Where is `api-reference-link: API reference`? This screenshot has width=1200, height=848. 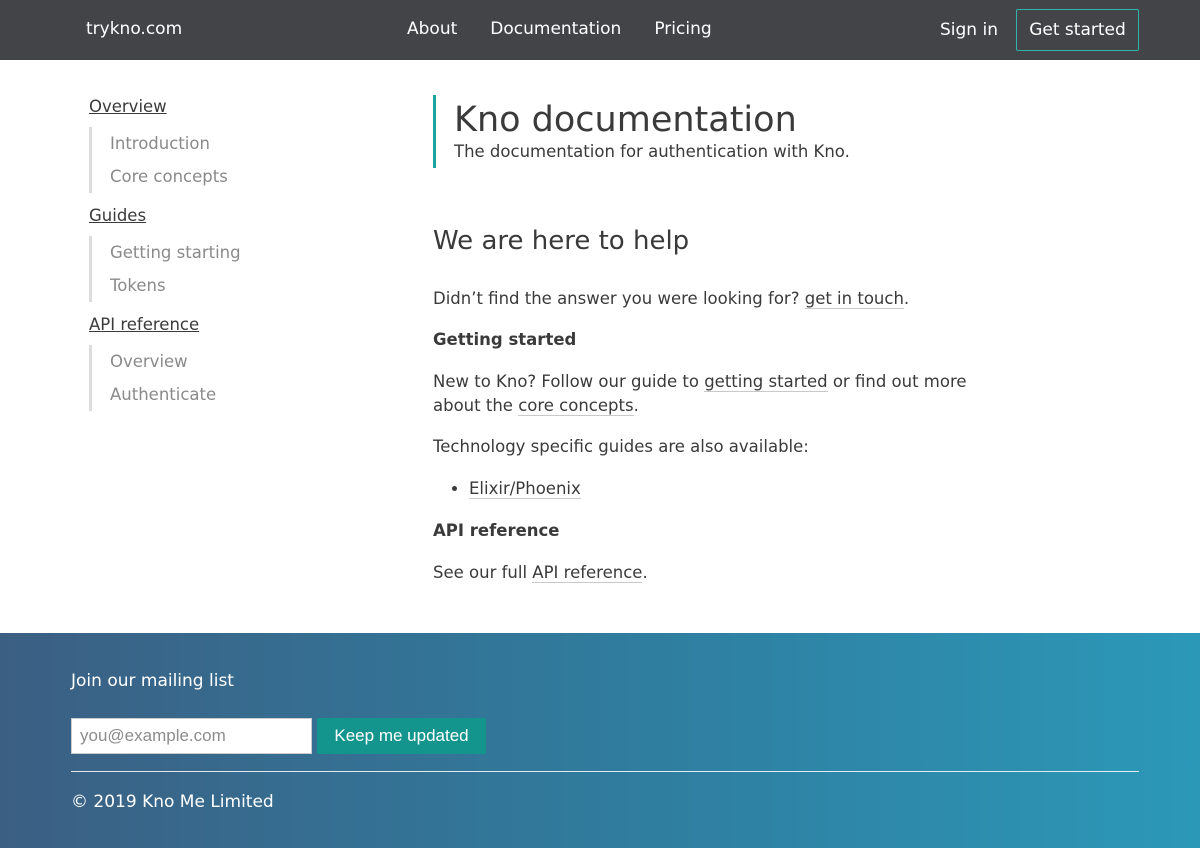
api-reference-link: API reference is located at coordinates (587, 573).